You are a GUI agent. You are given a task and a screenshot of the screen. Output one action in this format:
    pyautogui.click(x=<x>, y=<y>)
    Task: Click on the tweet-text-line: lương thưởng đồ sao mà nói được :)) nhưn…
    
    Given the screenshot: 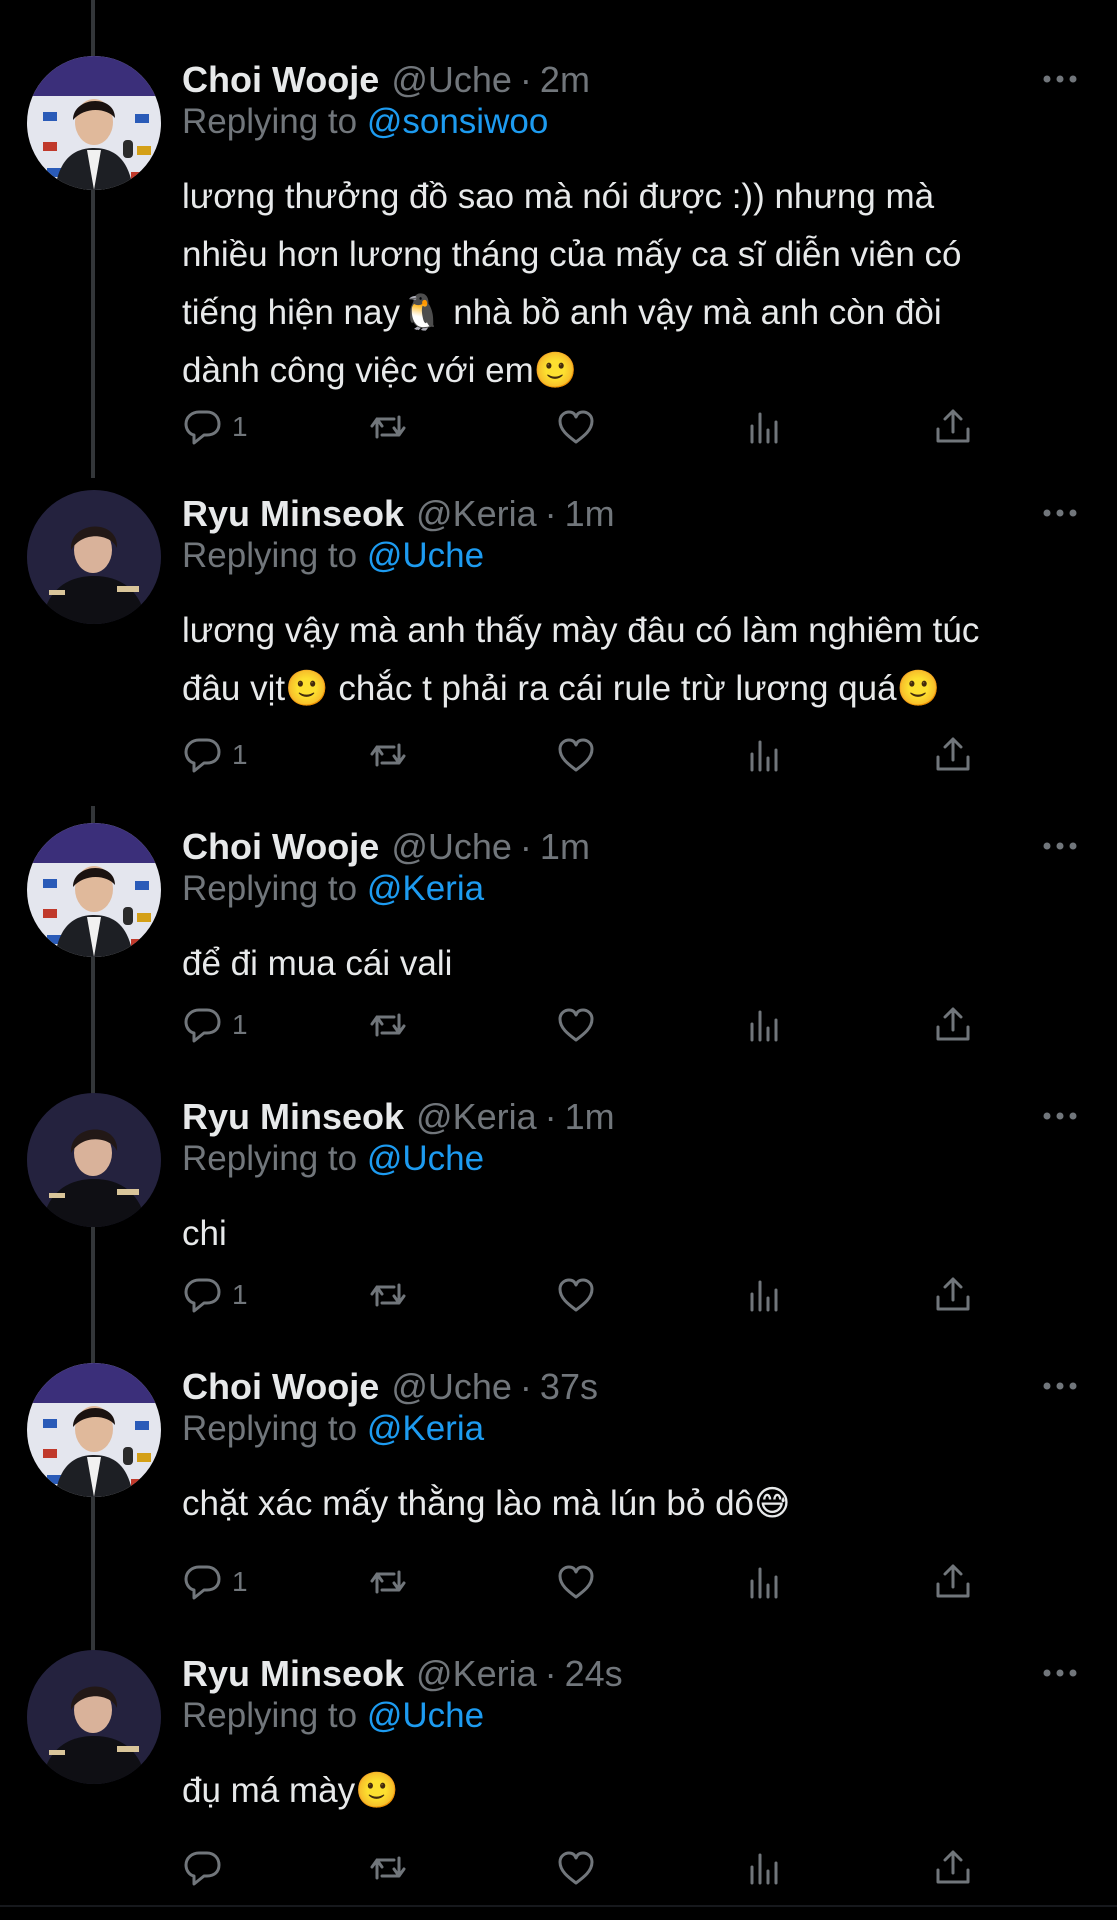 What is the action you would take?
    pyautogui.click(x=558, y=196)
    